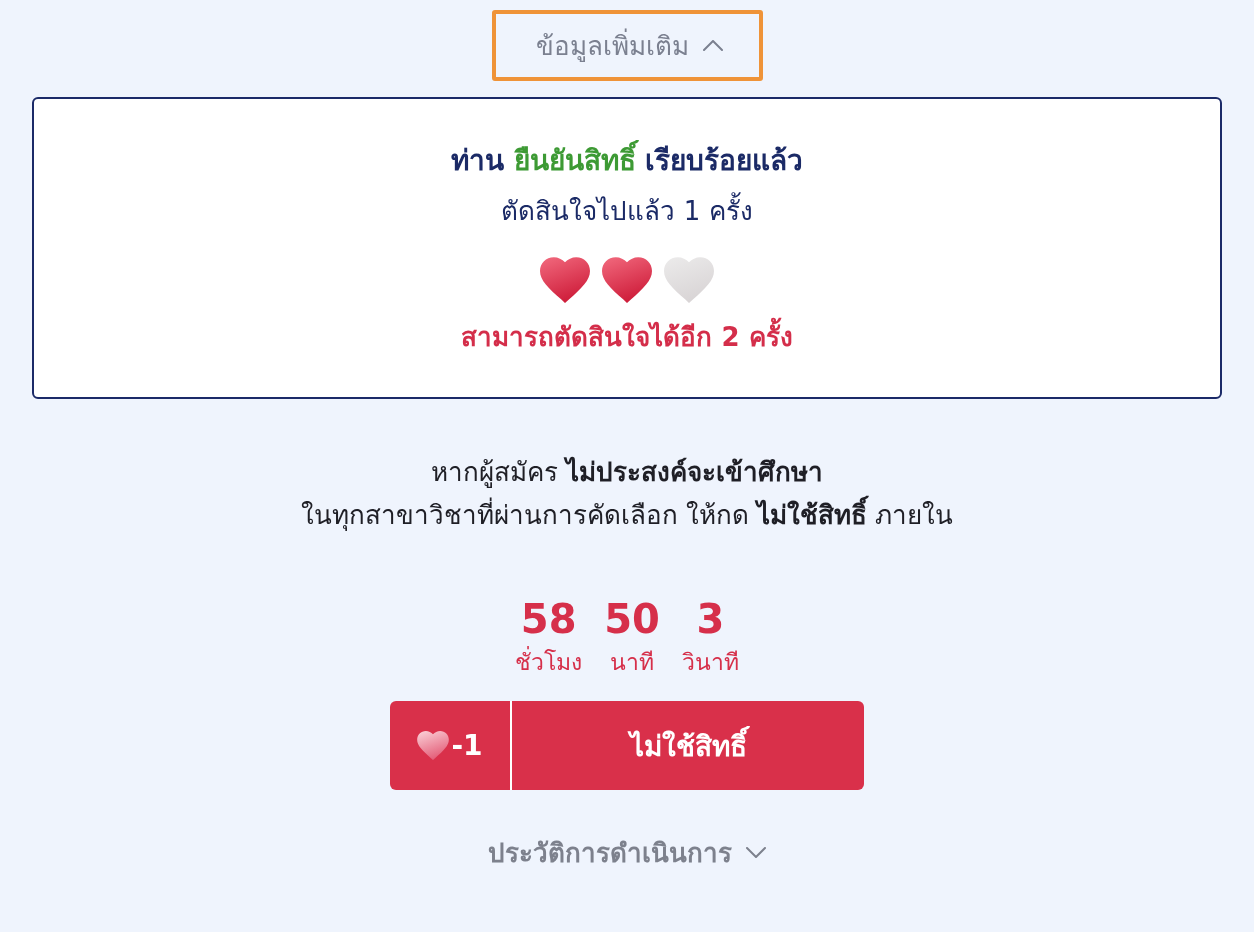  Describe the element at coordinates (548, 619) in the screenshot. I see `countdown-value: 58` at that location.